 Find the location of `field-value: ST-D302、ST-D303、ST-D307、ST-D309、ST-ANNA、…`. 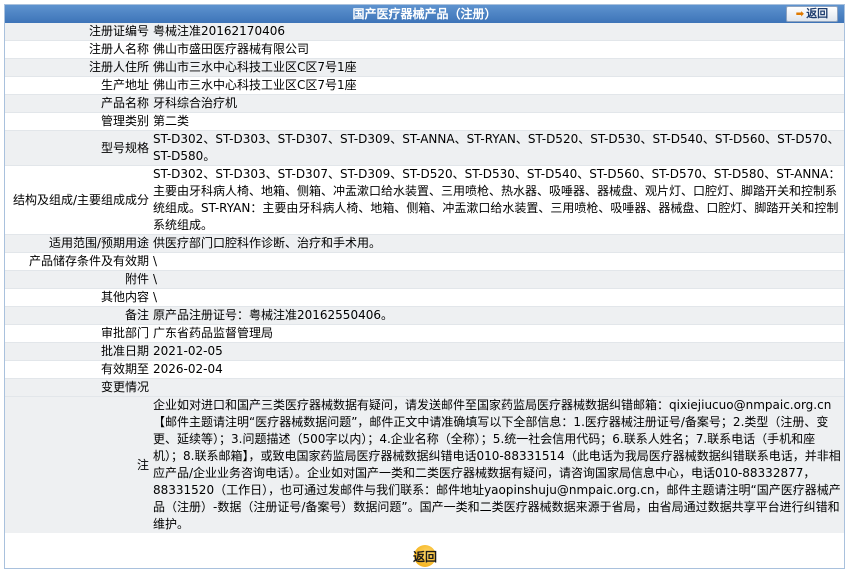

field-value: ST-D302、ST-D303、ST-D307、ST-D309、ST-ANNA、… is located at coordinates (497, 148).